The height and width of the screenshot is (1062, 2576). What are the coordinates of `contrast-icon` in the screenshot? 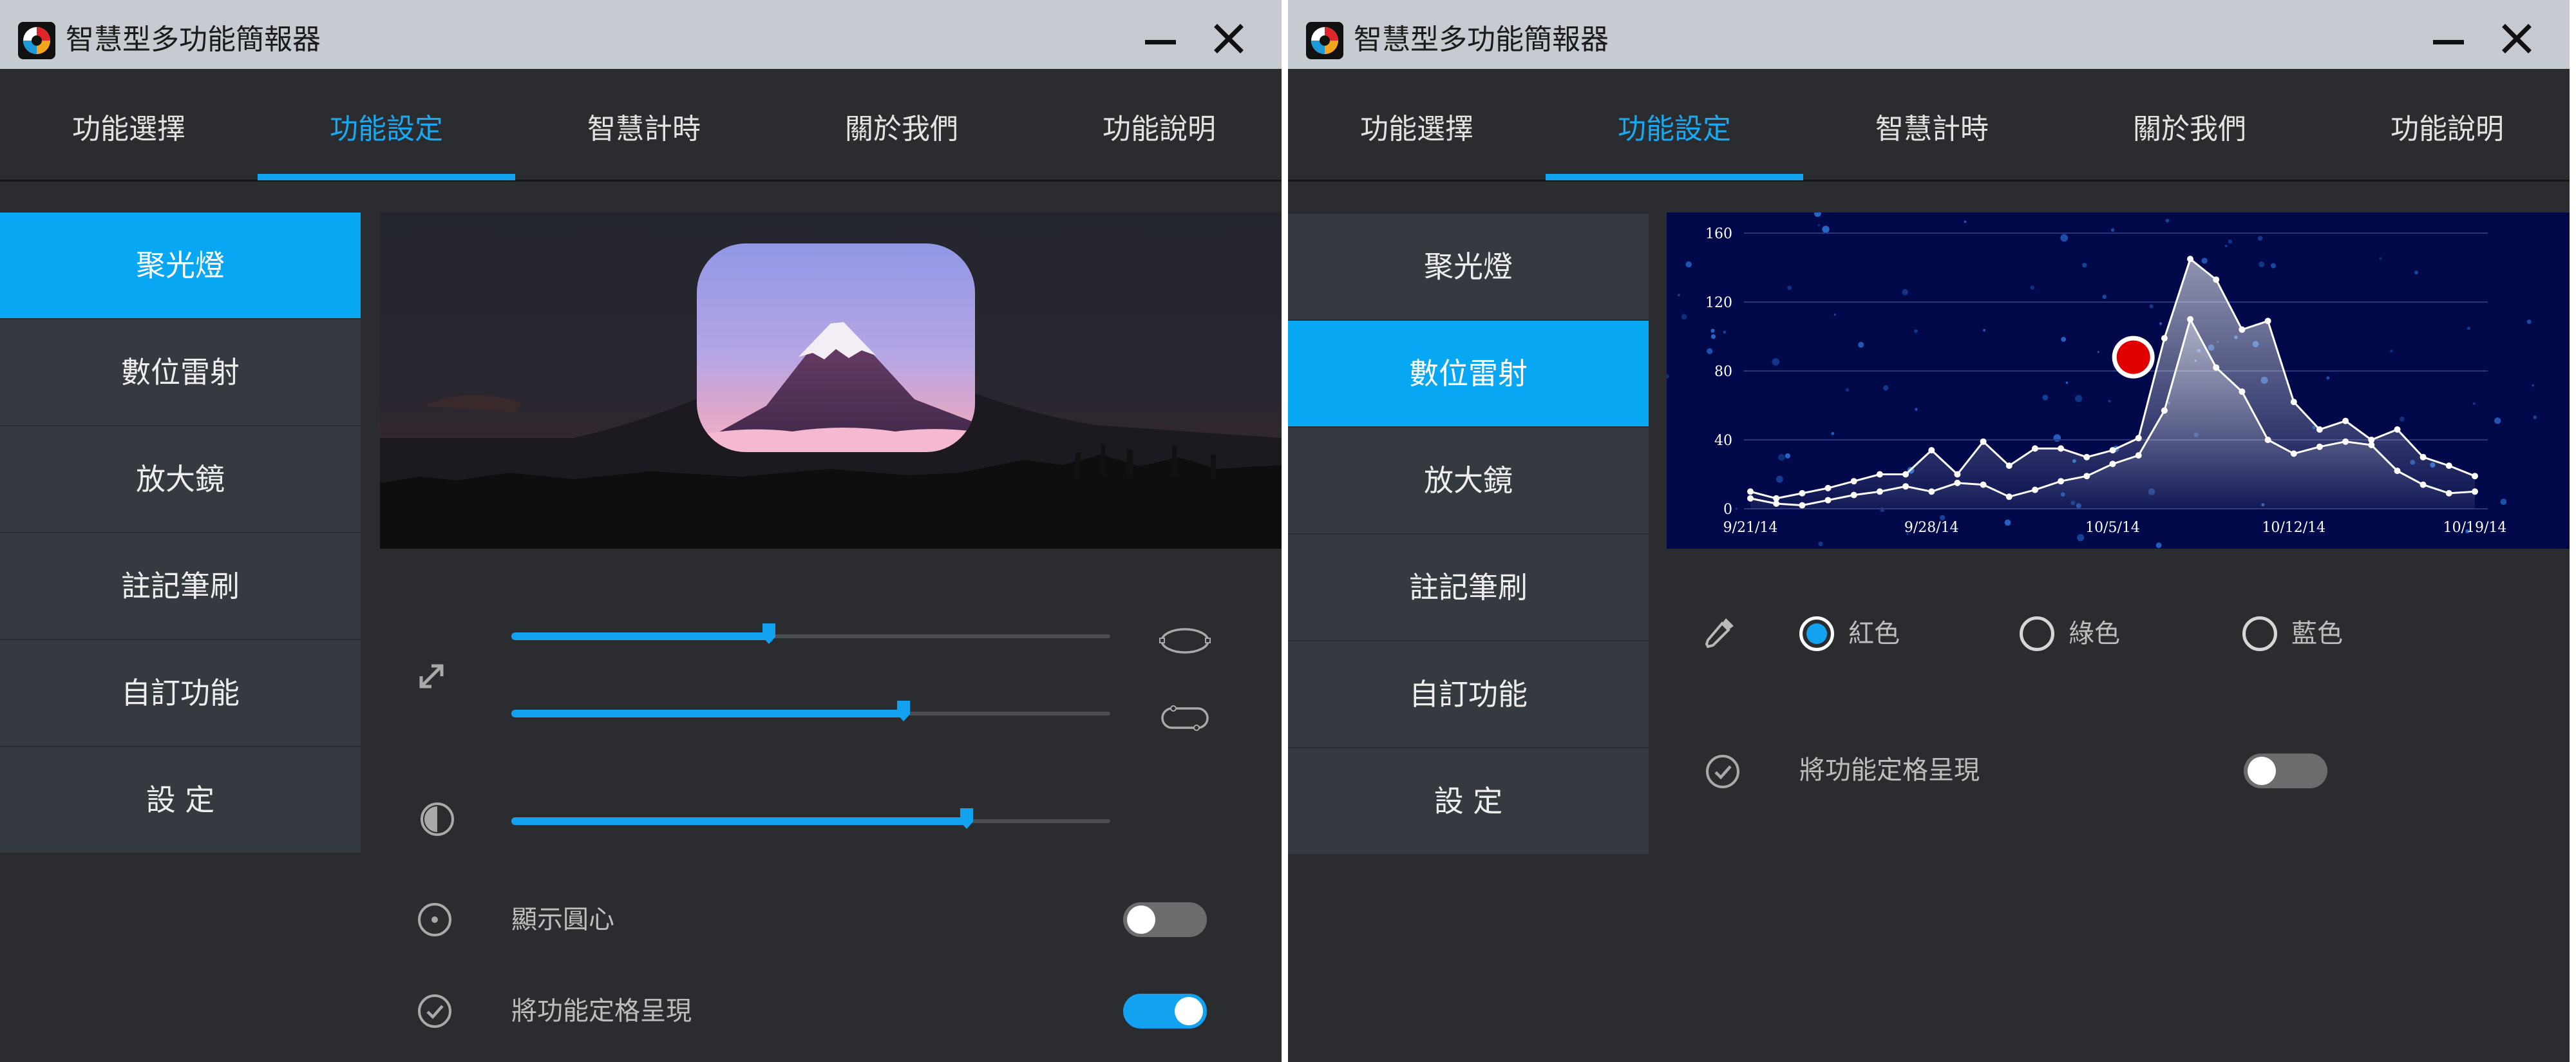 It's located at (437, 819).